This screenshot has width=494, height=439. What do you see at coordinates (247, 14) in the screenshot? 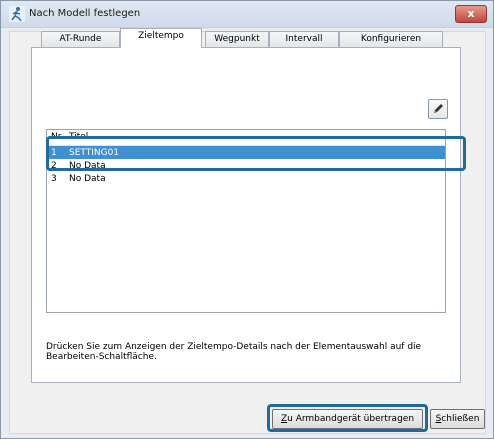
I see `title-bar: Nach Modell festlegen x` at bounding box center [247, 14].